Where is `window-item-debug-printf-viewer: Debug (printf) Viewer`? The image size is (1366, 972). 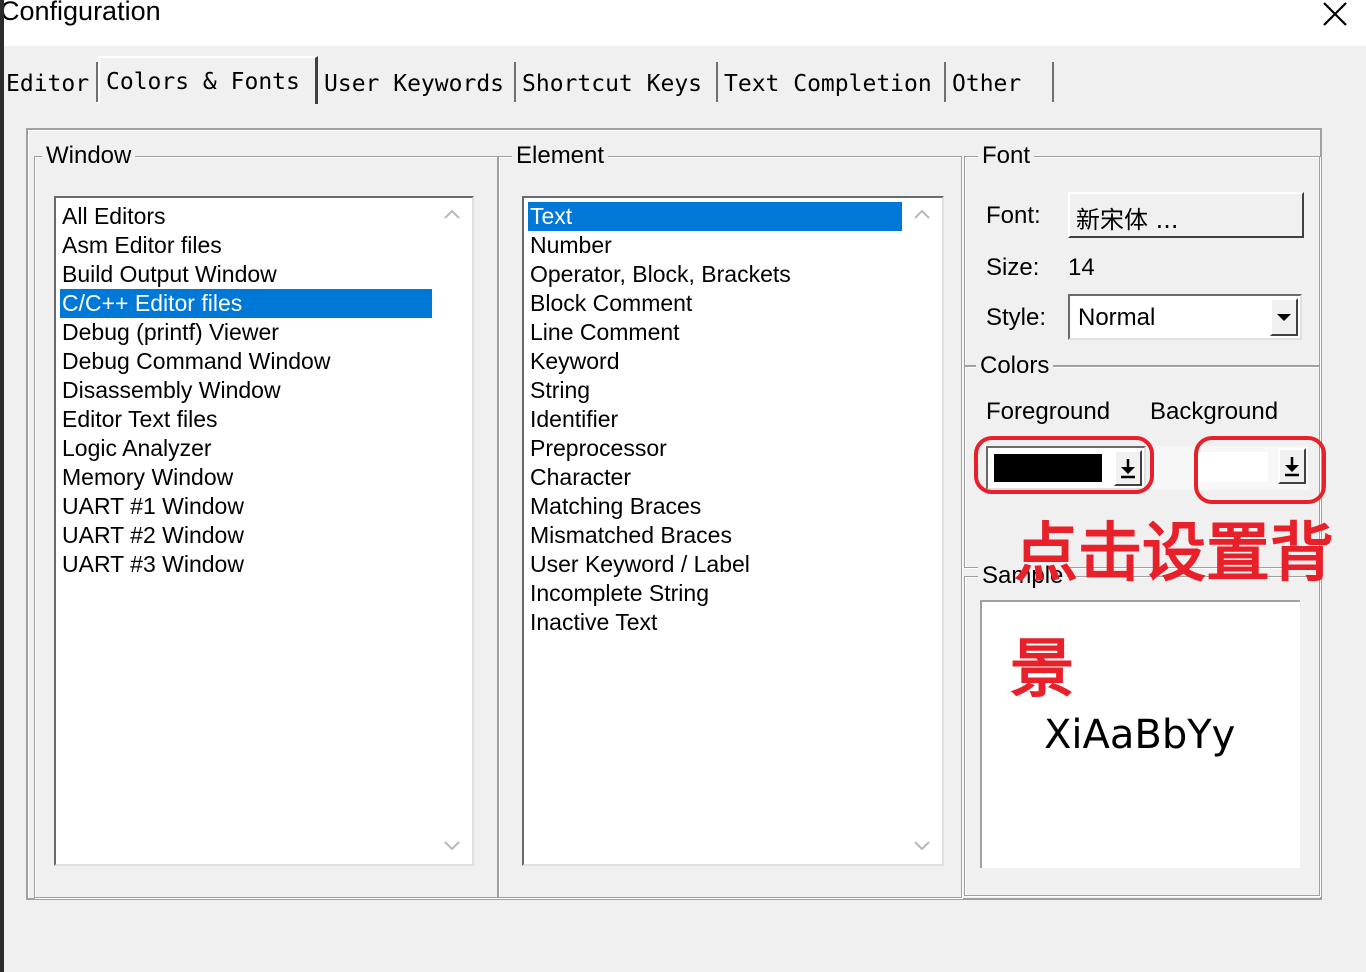 window-item-debug-printf-viewer: Debug (printf) Viewer is located at coordinates (169, 332).